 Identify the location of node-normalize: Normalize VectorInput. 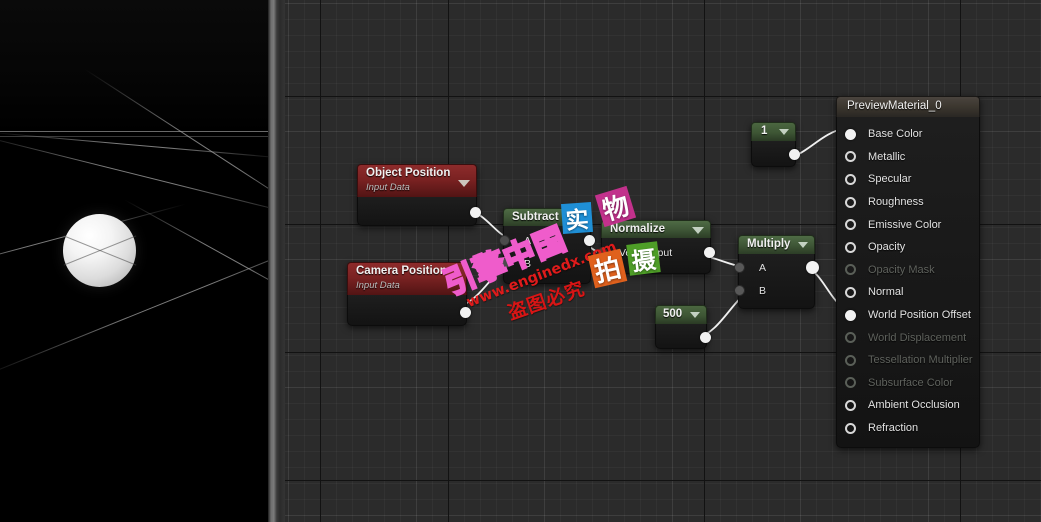
(656, 247).